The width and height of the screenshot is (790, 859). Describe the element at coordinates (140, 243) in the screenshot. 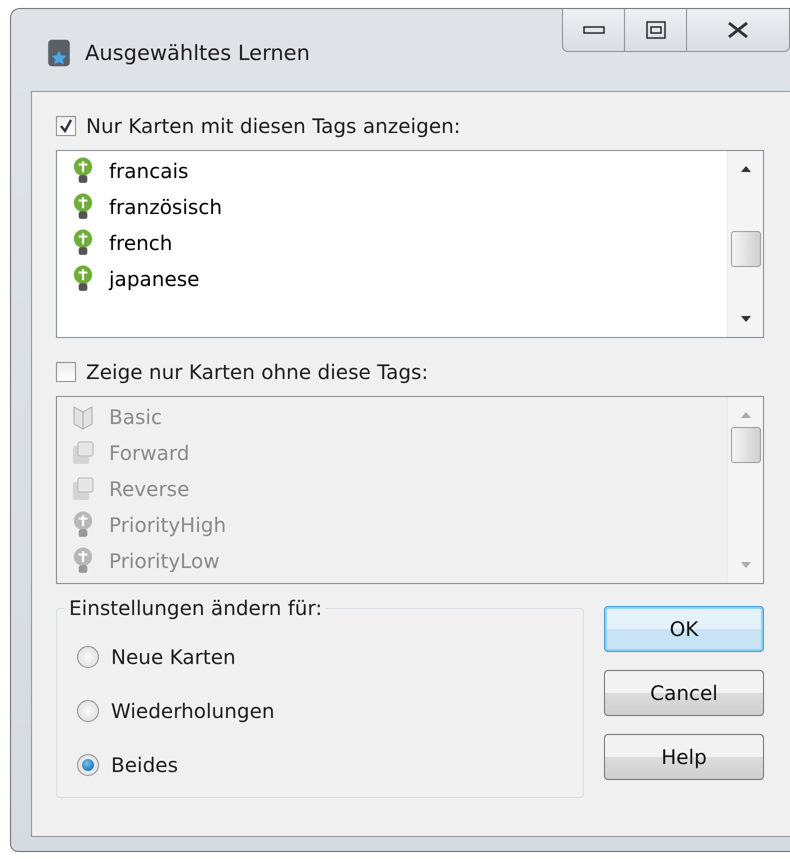

I see `tag-item: french` at that location.